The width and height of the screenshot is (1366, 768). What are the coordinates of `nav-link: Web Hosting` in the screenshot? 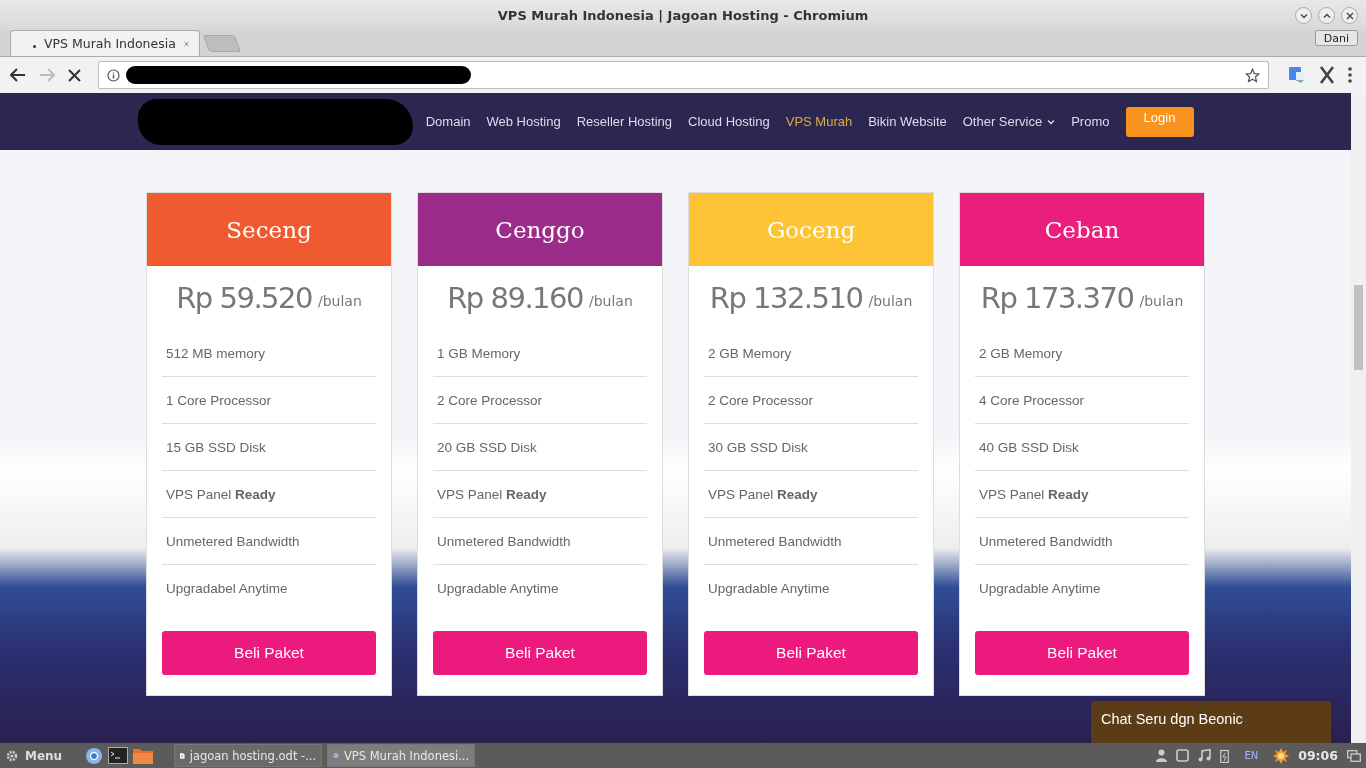 It's located at (523, 121).